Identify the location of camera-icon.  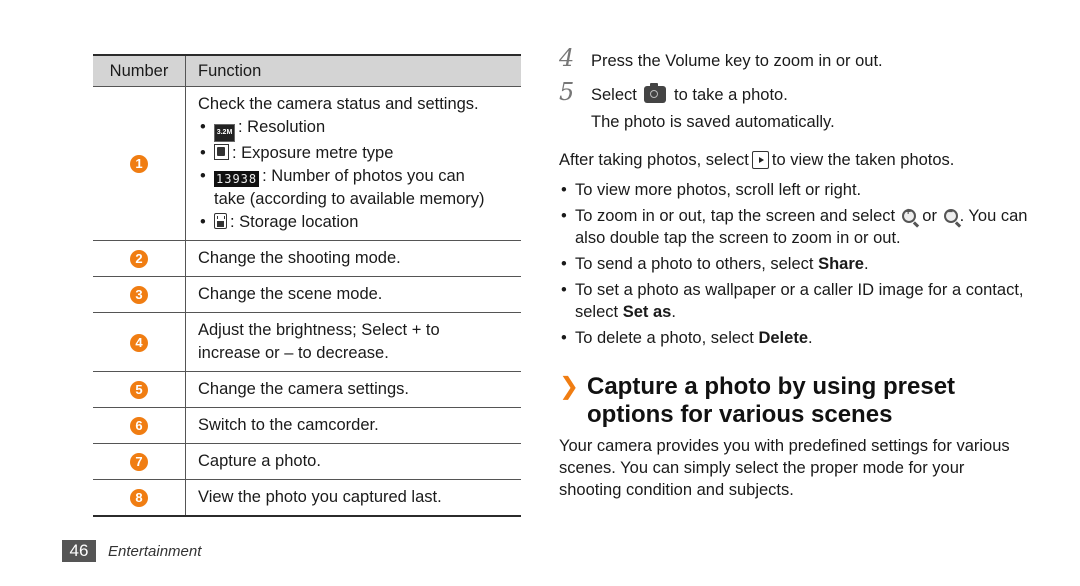
(655, 93).